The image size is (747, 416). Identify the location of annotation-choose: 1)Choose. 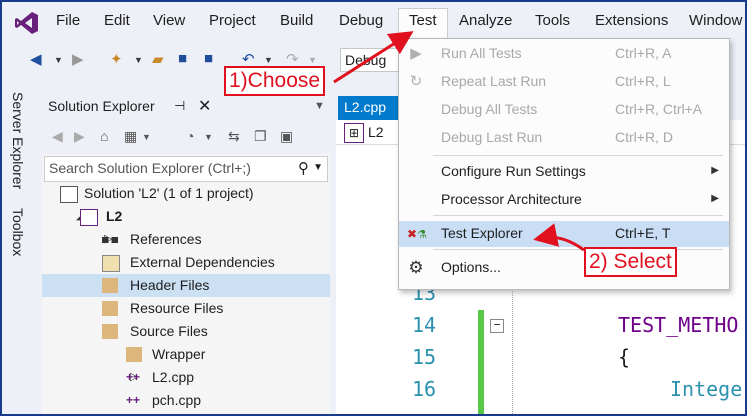
(275, 81).